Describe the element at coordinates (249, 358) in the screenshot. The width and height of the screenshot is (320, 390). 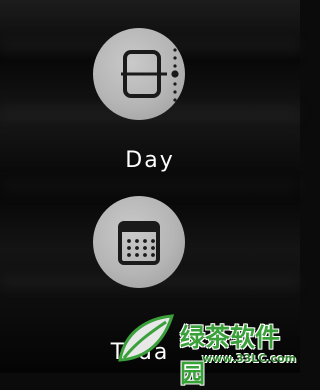
I see `watermark-url: www.33LC.com` at that location.